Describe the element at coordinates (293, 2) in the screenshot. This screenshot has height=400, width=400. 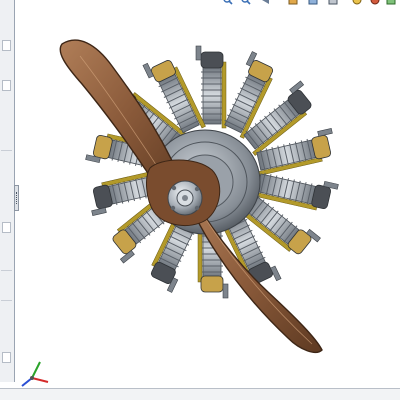
I see `section-view-icon` at that location.